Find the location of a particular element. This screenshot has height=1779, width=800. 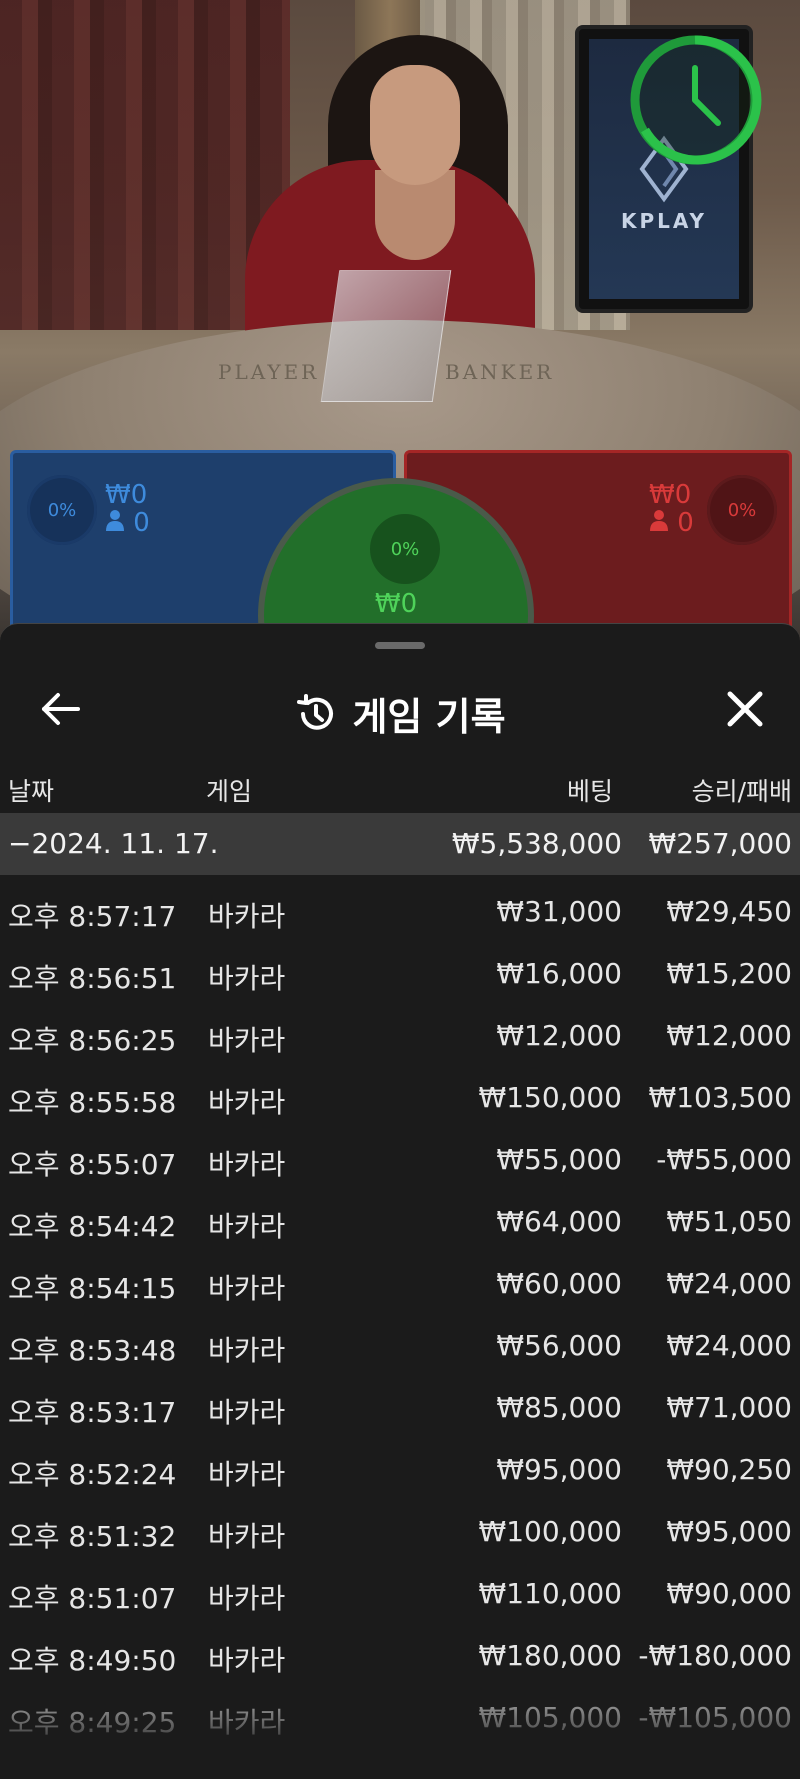

history-row: 오후 8:51:07 바카라 ₩110,000 ₩90,000 is located at coordinates (400, 1588).